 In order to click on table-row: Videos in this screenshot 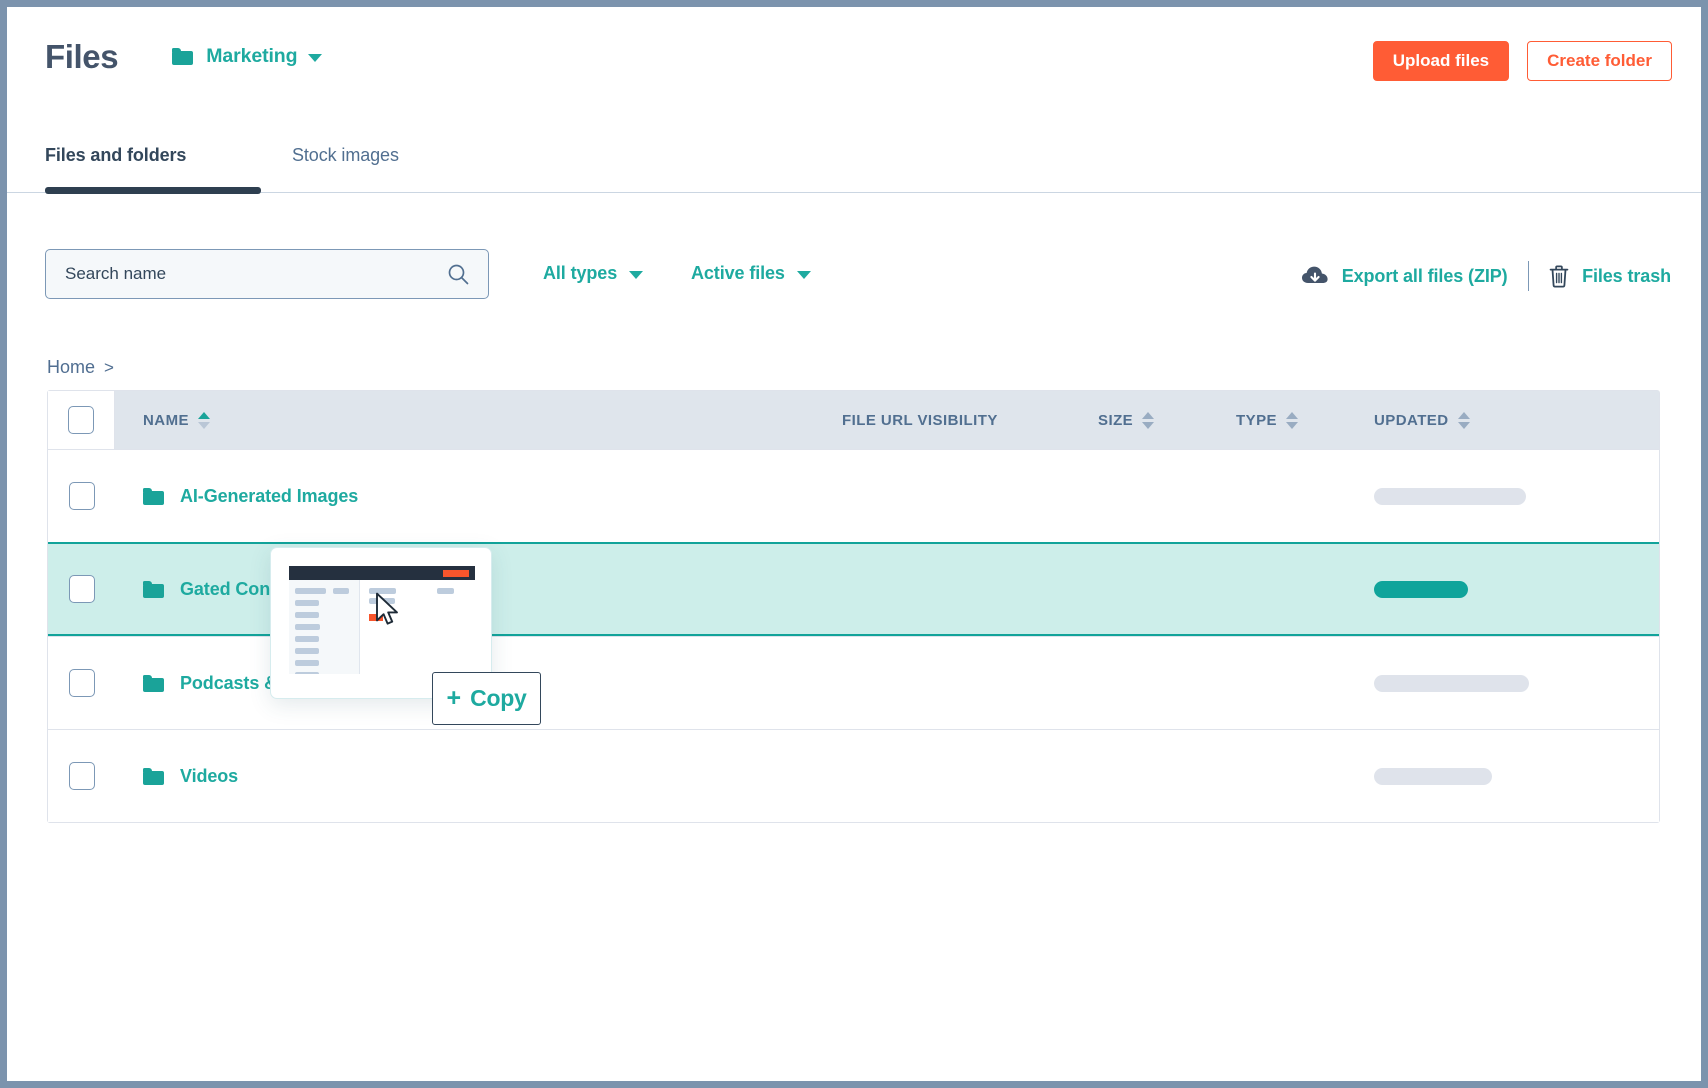, I will do `click(853, 775)`.